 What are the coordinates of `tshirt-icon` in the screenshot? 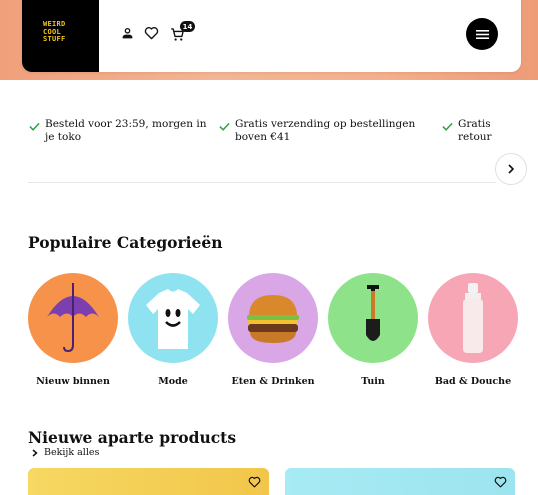 It's located at (173, 319).